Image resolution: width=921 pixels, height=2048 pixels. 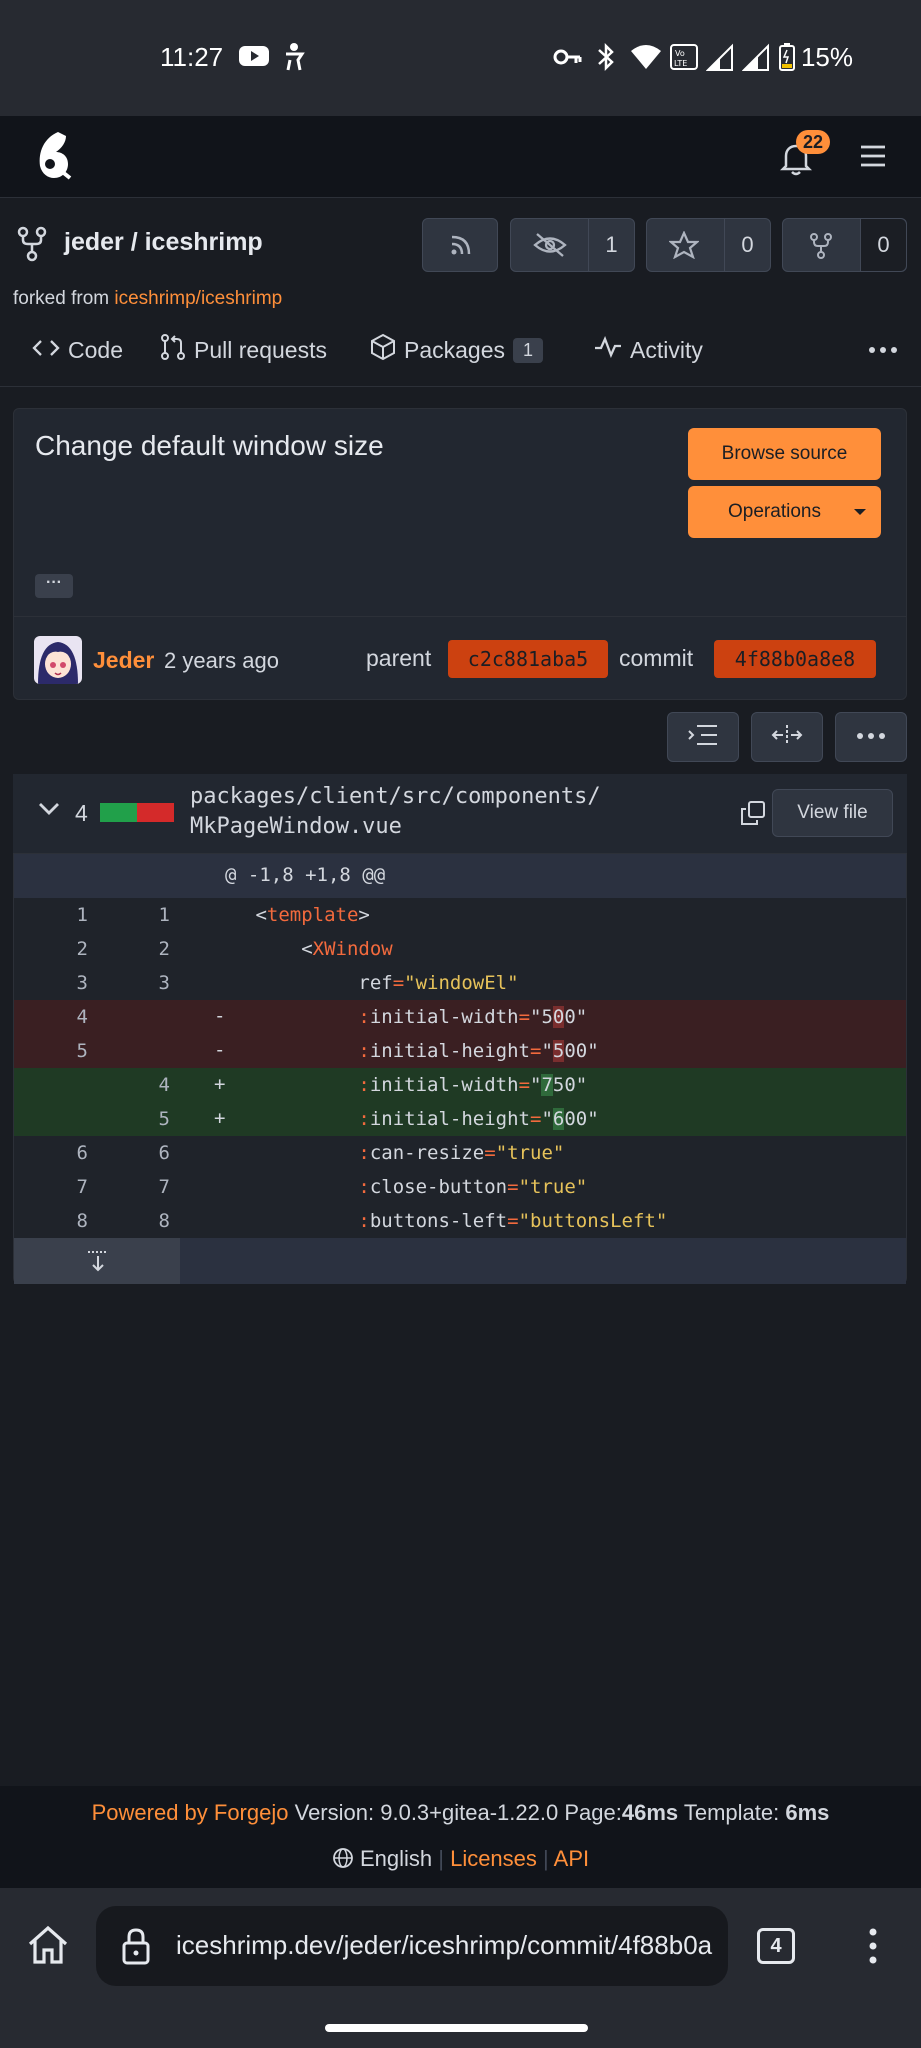 What do you see at coordinates (82, 1187) in the screenshot?
I see `old-line-number: 7` at bounding box center [82, 1187].